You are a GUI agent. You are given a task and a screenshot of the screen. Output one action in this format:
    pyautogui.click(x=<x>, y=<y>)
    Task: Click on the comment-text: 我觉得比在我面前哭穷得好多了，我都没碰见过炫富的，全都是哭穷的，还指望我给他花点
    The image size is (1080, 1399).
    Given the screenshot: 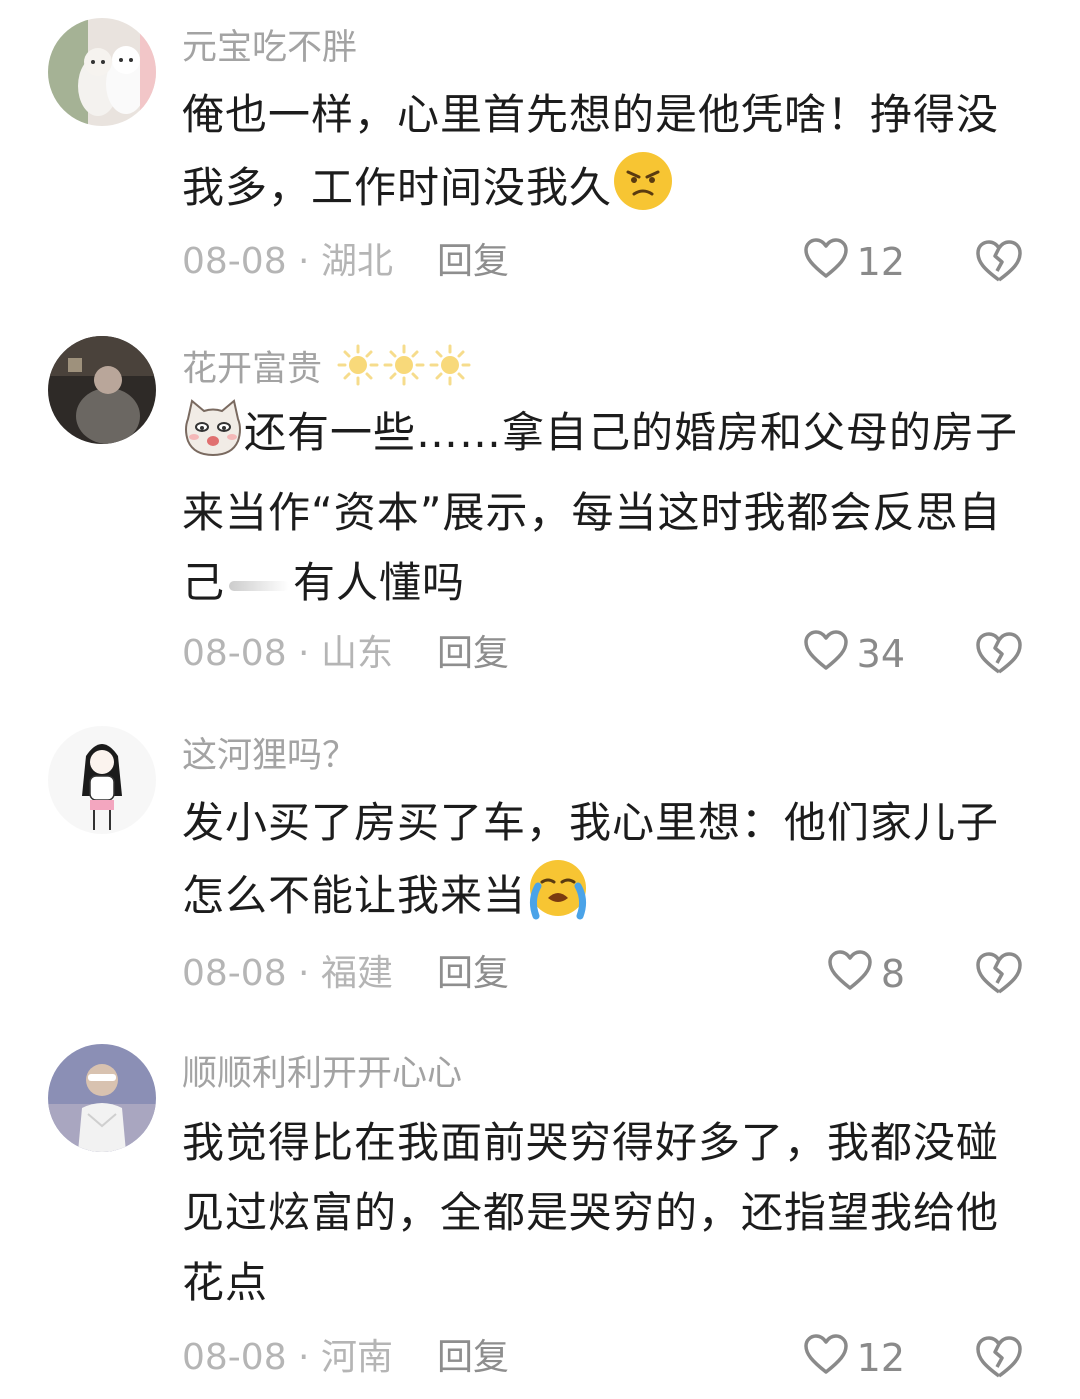 What is the action you would take?
    pyautogui.click(x=607, y=1213)
    